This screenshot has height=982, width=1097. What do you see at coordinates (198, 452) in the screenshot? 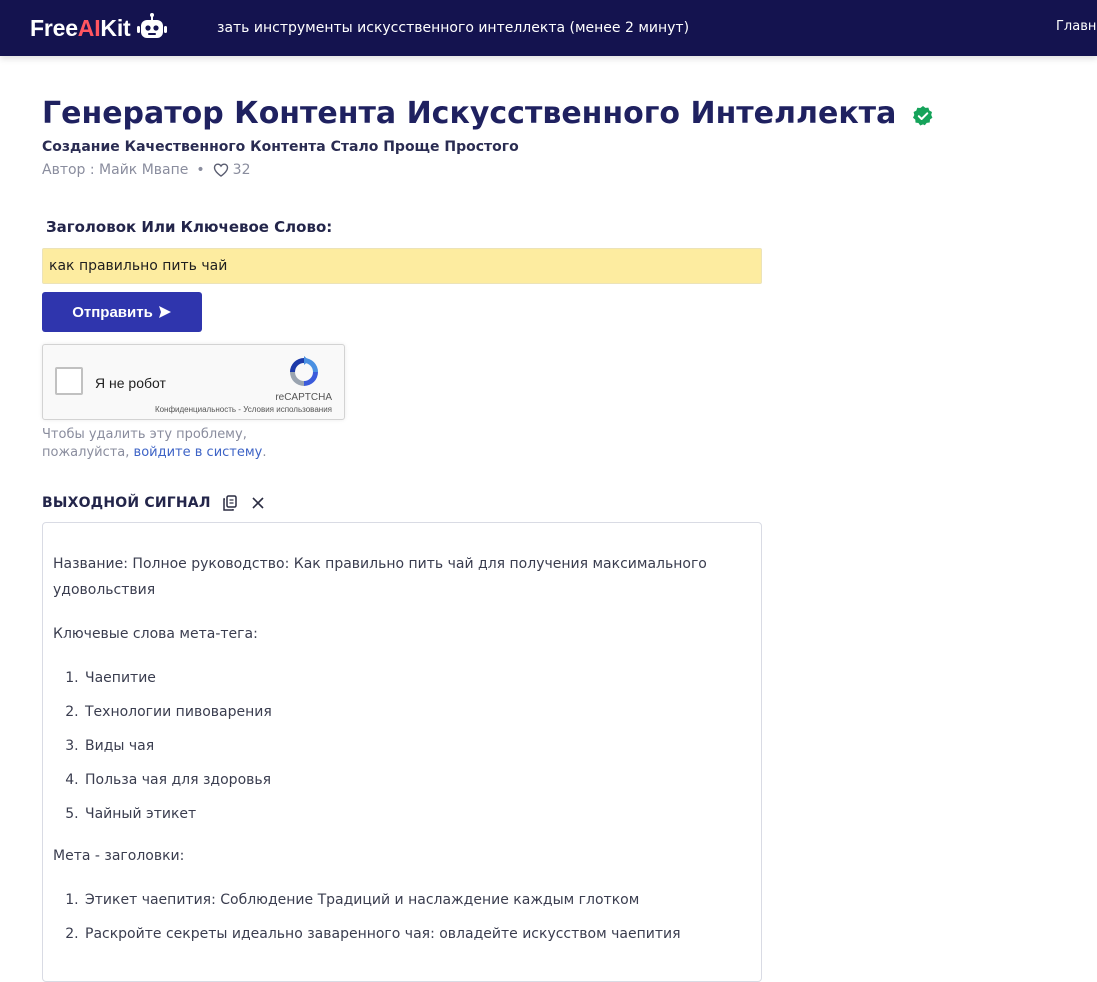
I see `login-link: войдите в систему` at bounding box center [198, 452].